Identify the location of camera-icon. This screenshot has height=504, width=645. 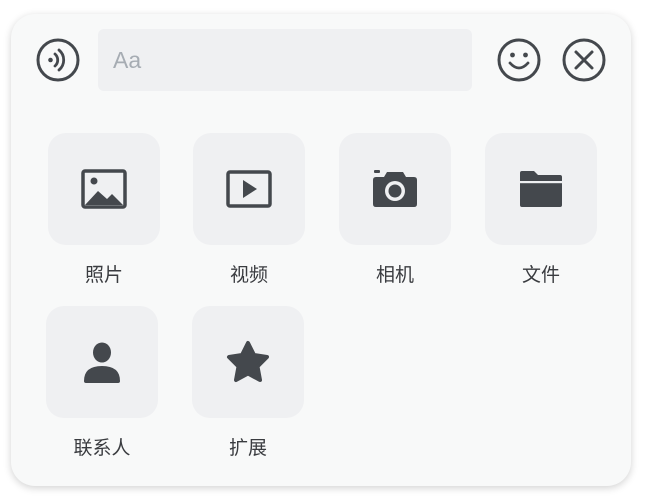
(395, 188).